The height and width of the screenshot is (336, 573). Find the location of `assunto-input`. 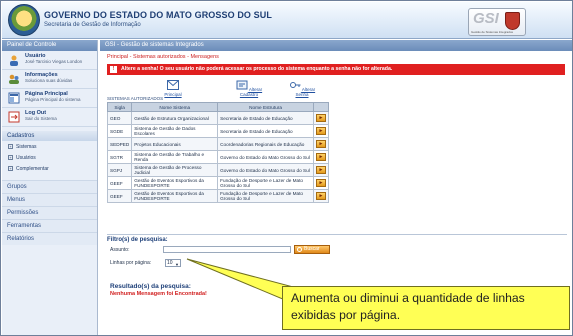

assunto-input is located at coordinates (227, 249).